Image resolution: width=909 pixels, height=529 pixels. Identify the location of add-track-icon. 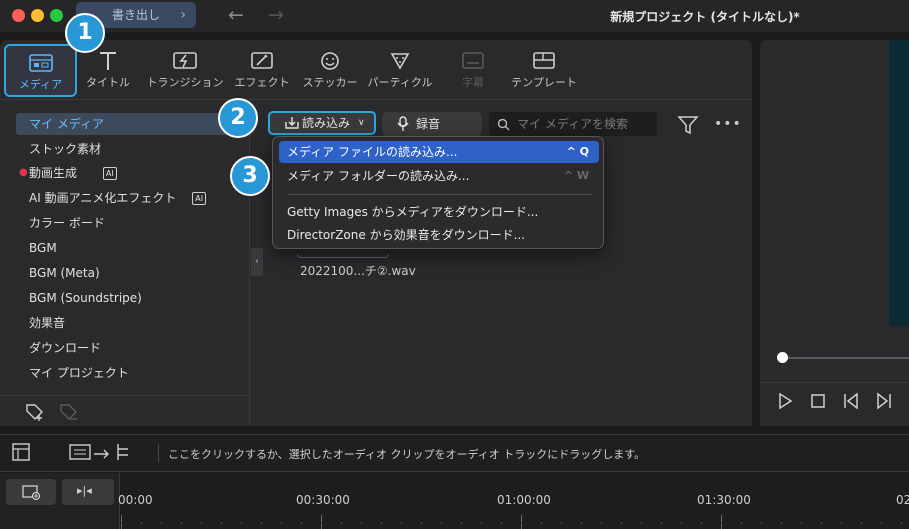
(31, 493).